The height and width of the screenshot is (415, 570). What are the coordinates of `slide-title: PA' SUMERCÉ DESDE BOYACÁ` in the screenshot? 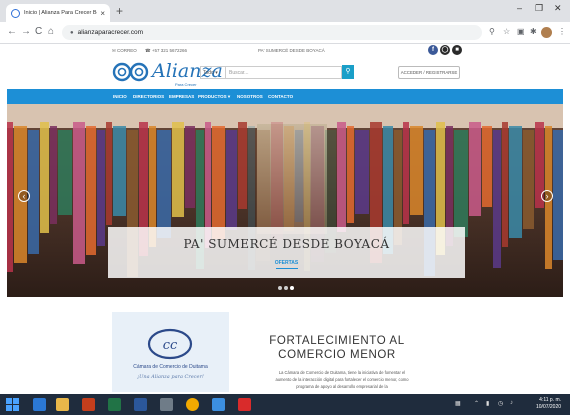 It's located at (286, 244).